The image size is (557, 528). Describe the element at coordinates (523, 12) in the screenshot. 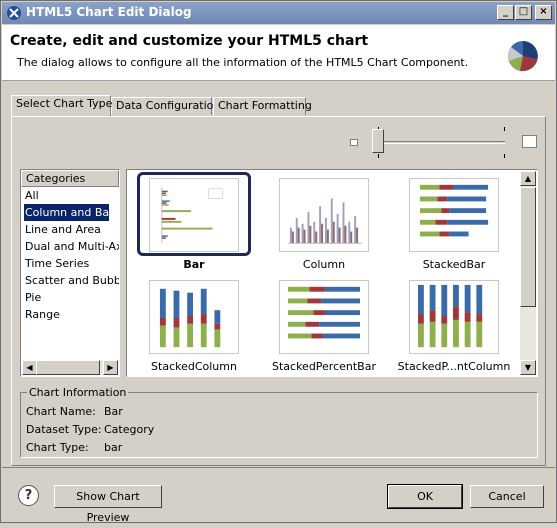

I see `maximize-button: □` at that location.